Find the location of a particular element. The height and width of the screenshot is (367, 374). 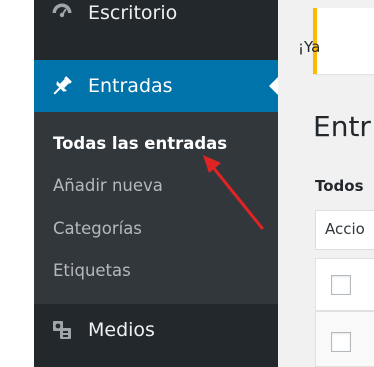

menu-item-label: Medios is located at coordinates (121, 330).